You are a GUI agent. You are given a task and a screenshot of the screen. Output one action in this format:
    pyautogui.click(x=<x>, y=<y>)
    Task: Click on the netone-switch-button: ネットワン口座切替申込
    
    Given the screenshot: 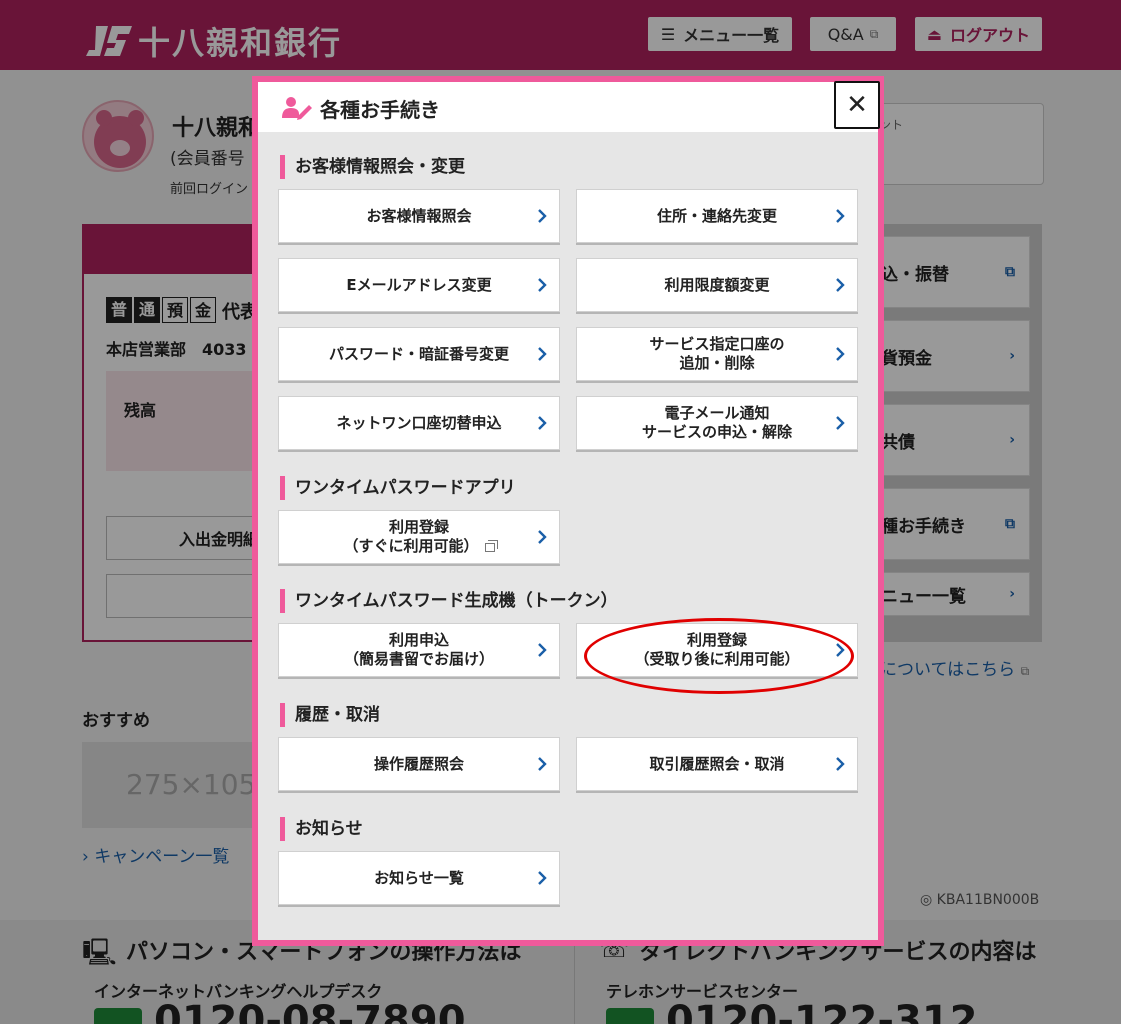 What is the action you would take?
    pyautogui.click(x=419, y=423)
    